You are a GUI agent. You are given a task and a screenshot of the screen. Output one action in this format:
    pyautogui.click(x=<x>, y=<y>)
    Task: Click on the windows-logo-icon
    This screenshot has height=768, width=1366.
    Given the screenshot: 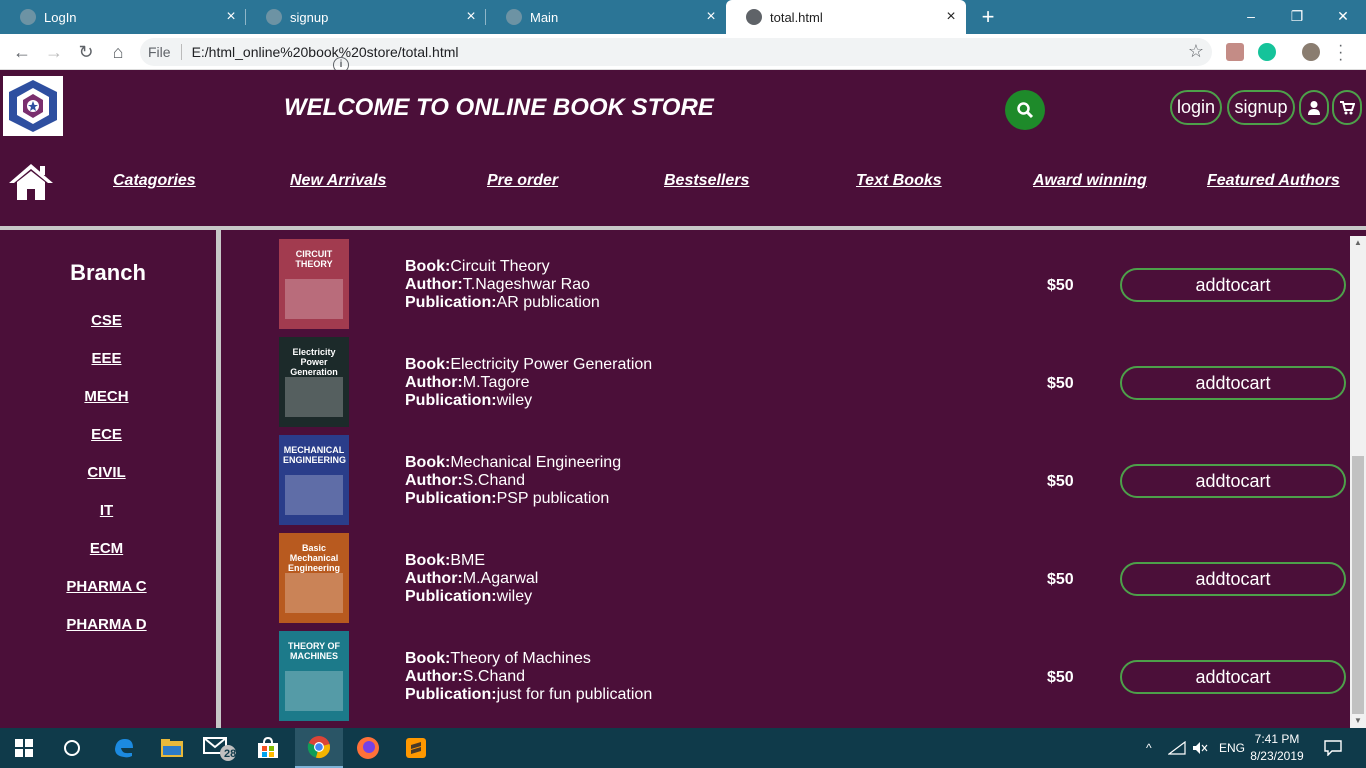 What is the action you would take?
    pyautogui.click(x=24, y=748)
    